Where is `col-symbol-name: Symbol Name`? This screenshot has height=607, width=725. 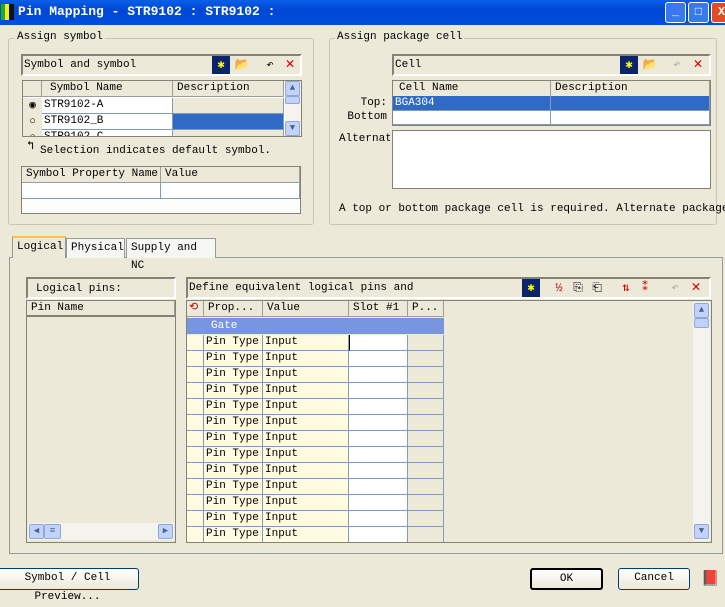 col-symbol-name: Symbol Name is located at coordinates (107, 89).